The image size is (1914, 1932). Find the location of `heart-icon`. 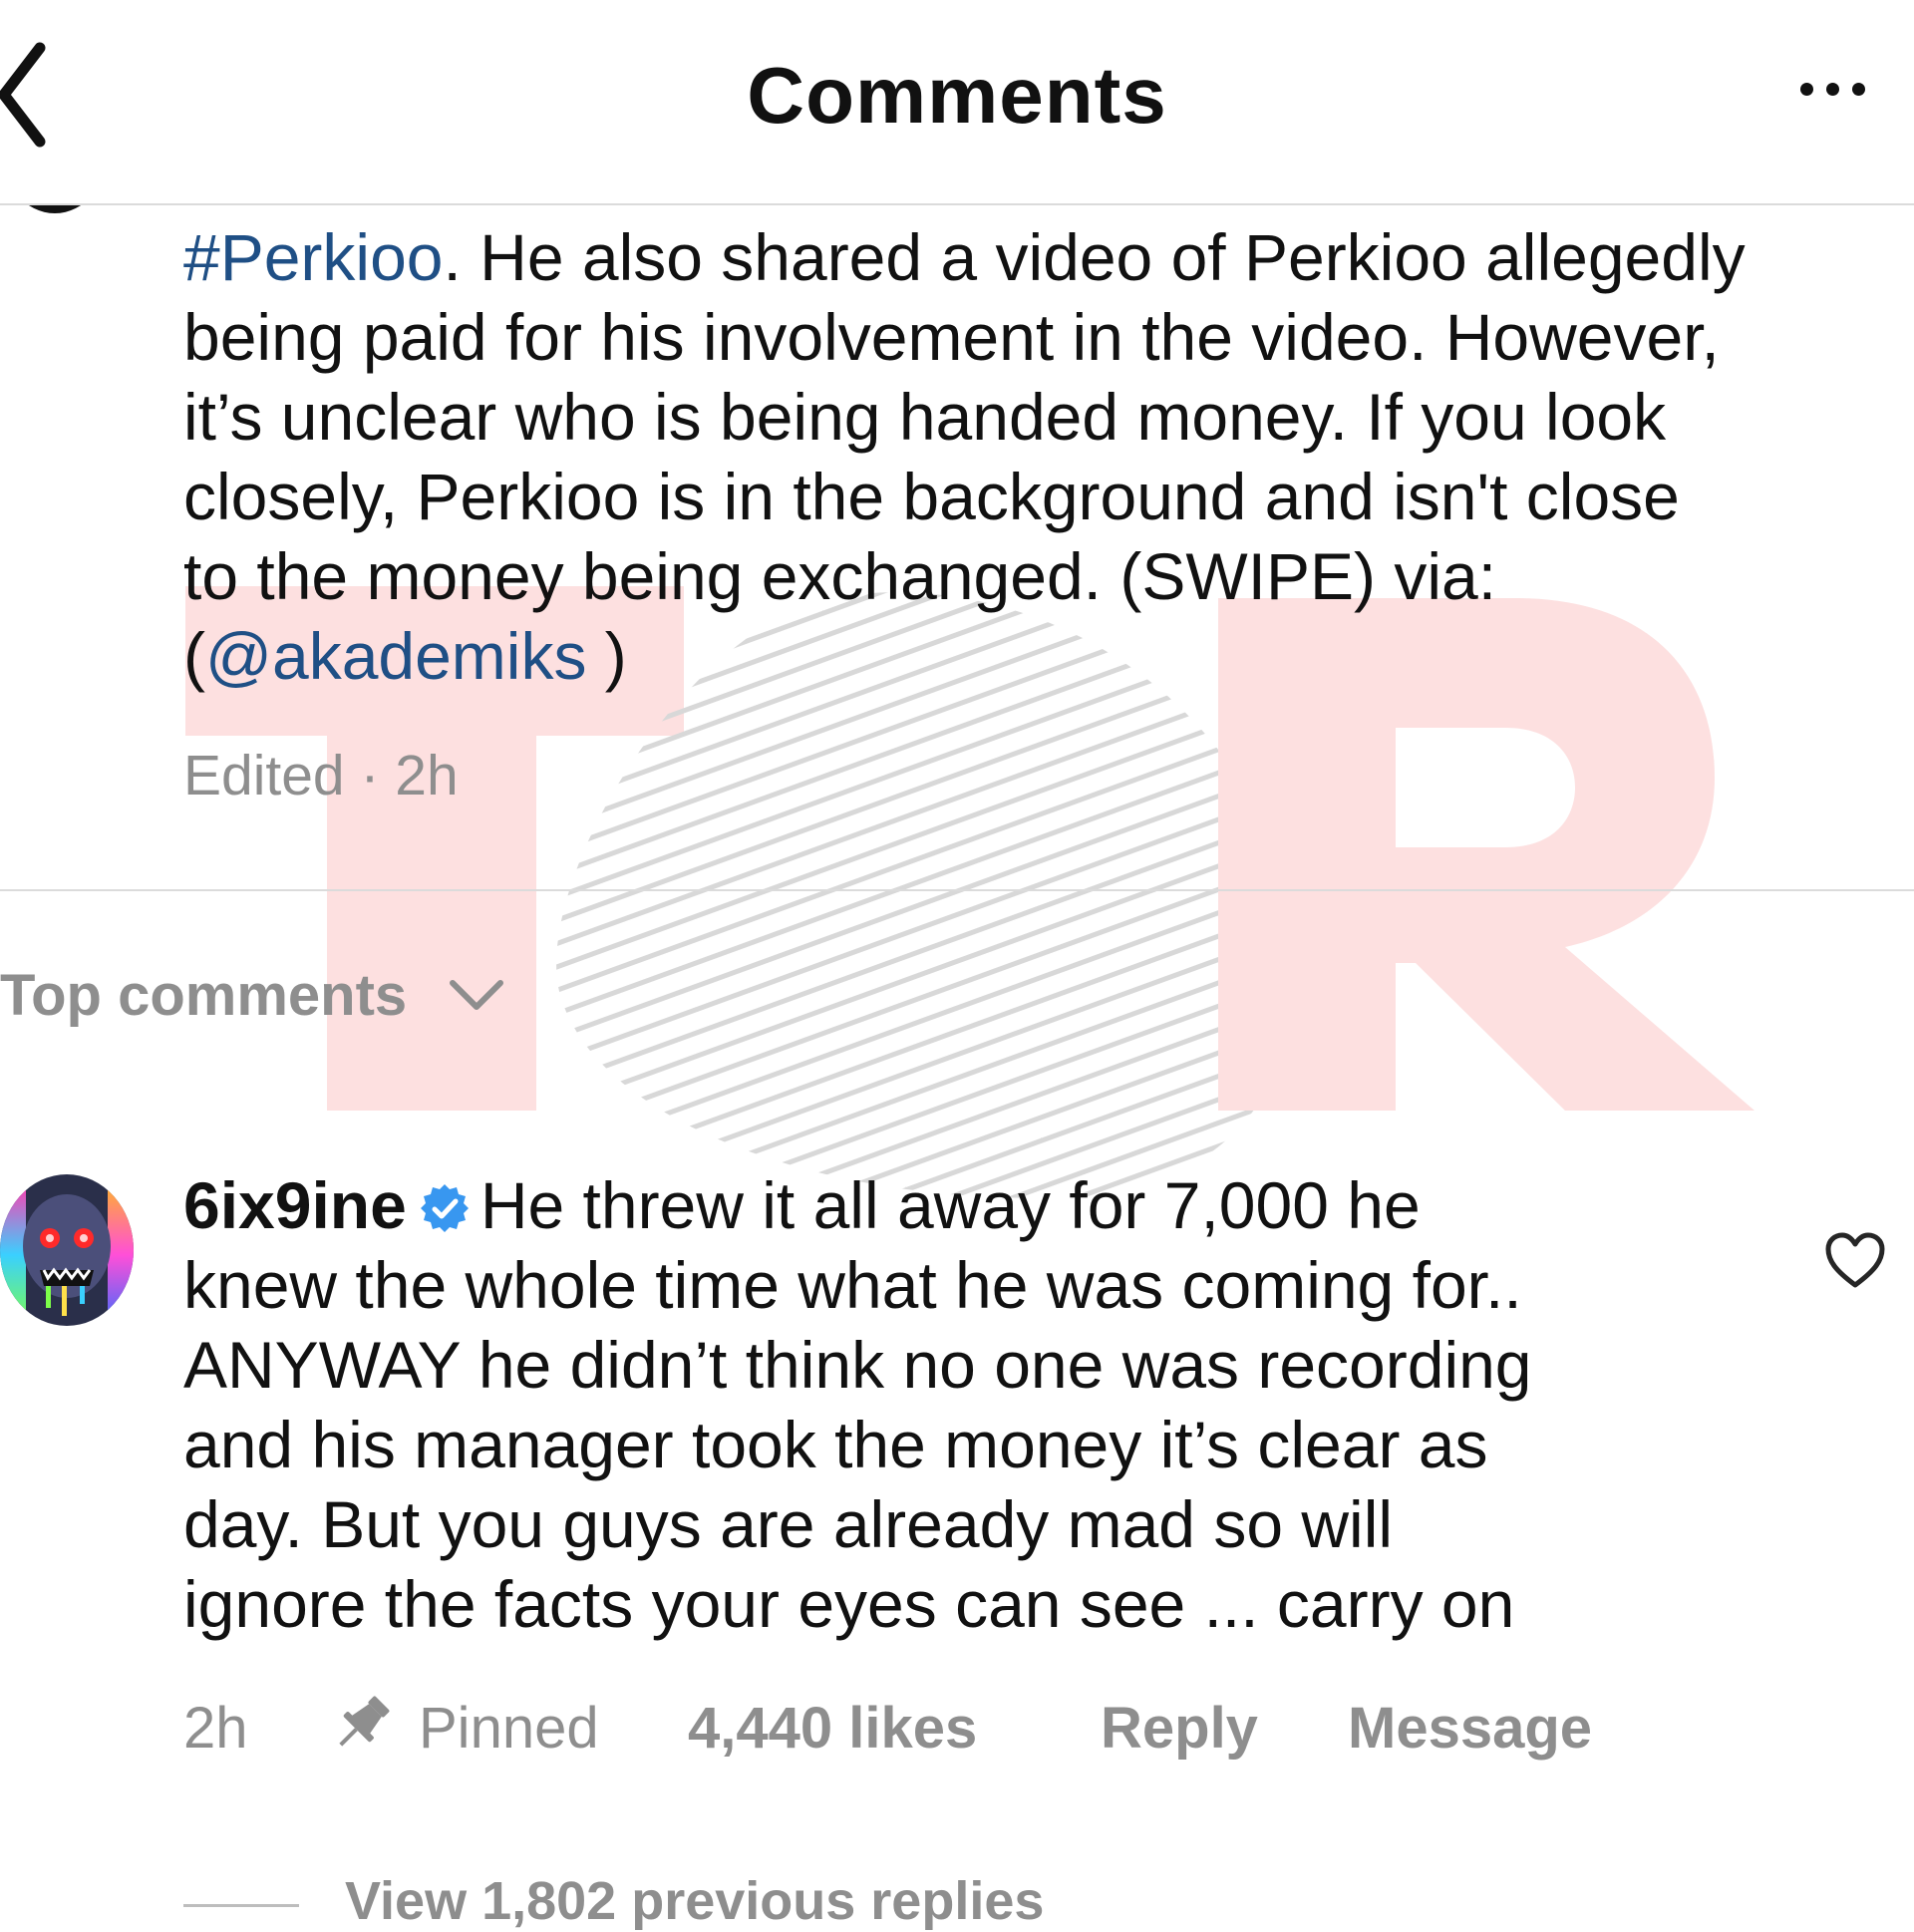

heart-icon is located at coordinates (1855, 1260).